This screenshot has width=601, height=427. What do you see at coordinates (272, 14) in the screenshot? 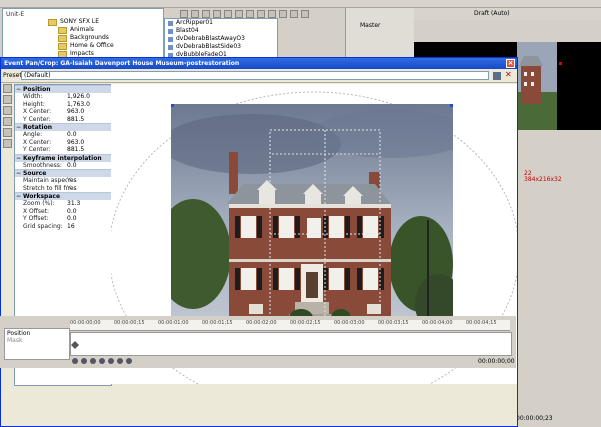
I see `plugin-icon` at bounding box center [272, 14].